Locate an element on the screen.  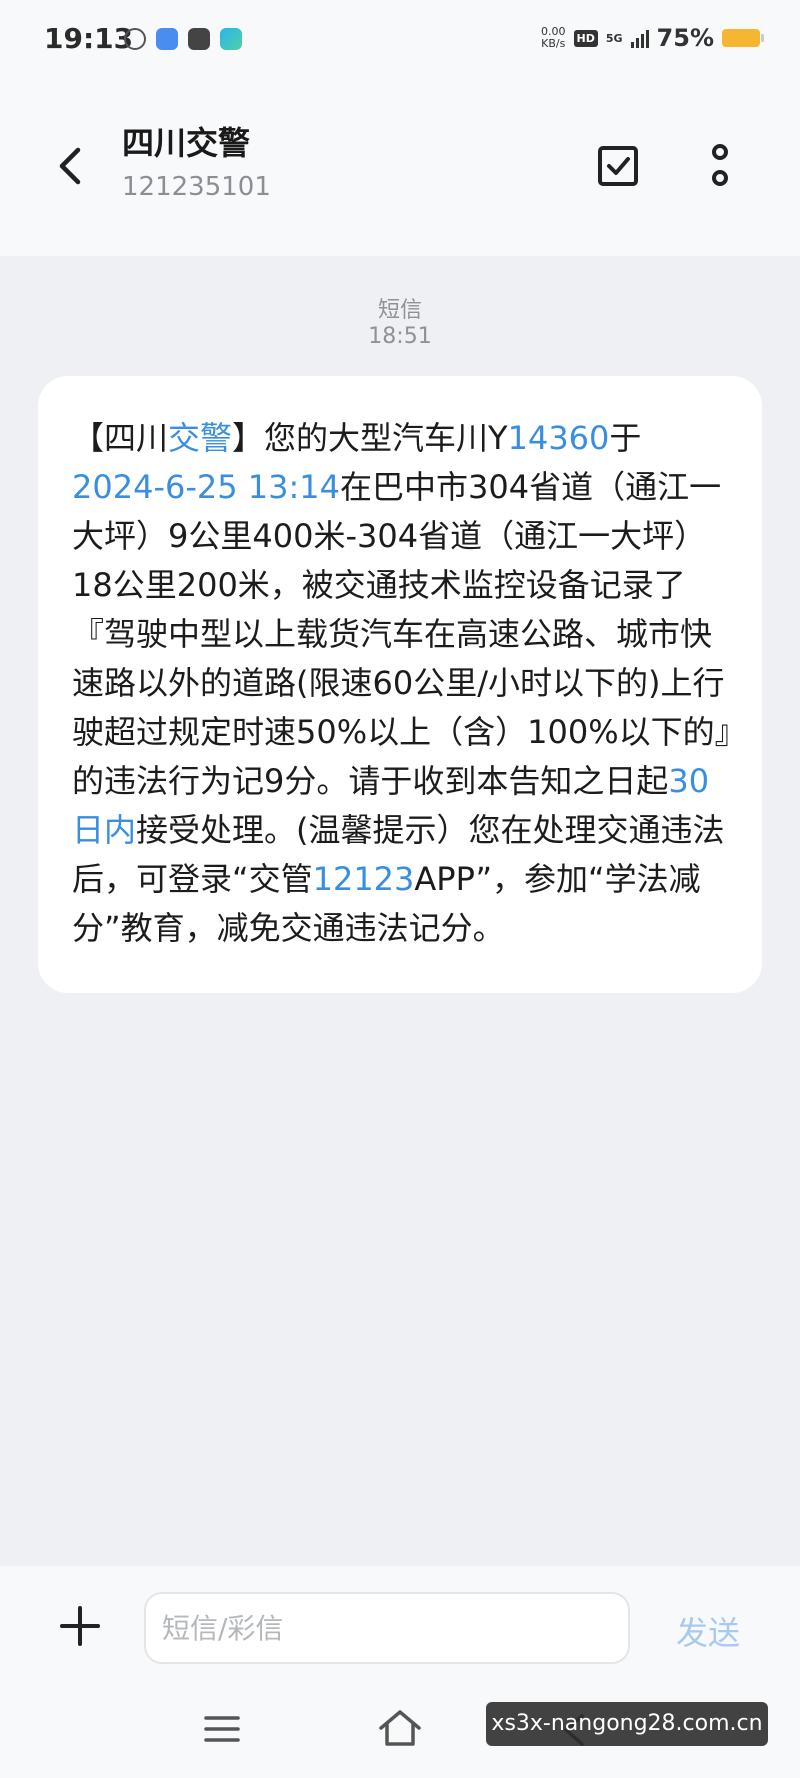
watermark: xs3x-nangong28.com.cn is located at coordinates (627, 1724).